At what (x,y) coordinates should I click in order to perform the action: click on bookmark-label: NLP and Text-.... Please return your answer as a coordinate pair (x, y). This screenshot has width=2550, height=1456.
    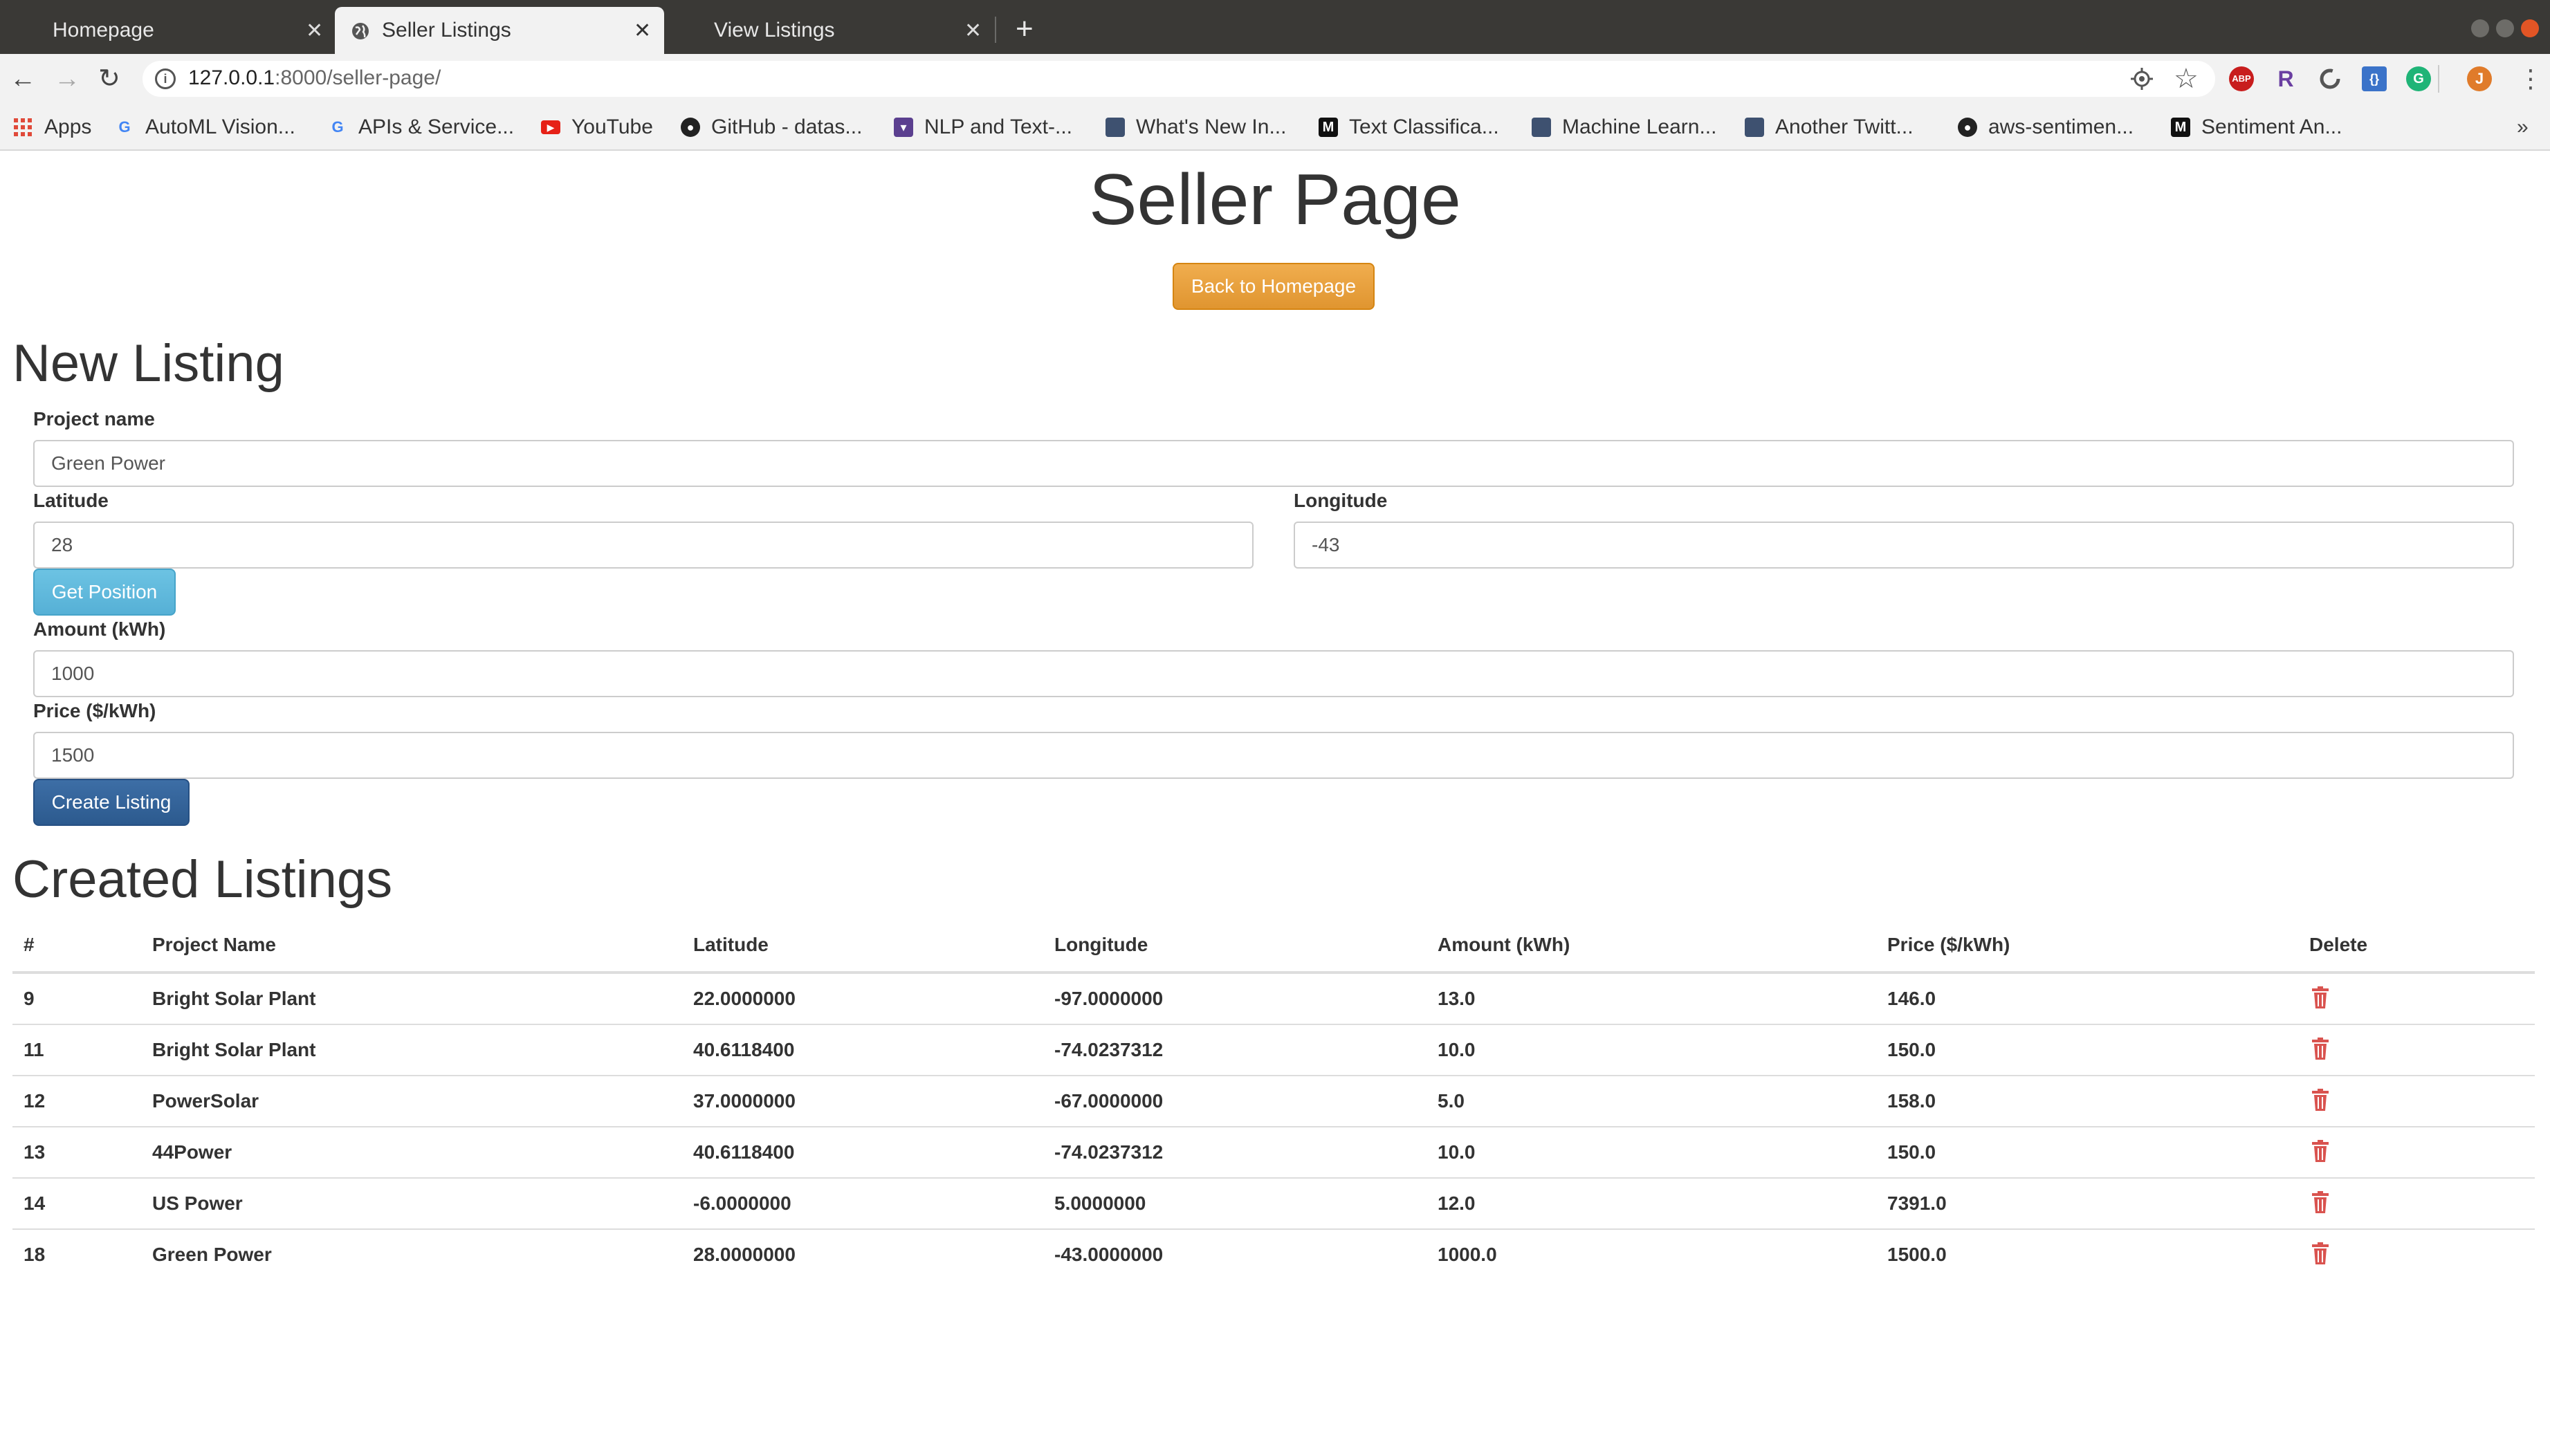
    Looking at the image, I should click on (999, 127).